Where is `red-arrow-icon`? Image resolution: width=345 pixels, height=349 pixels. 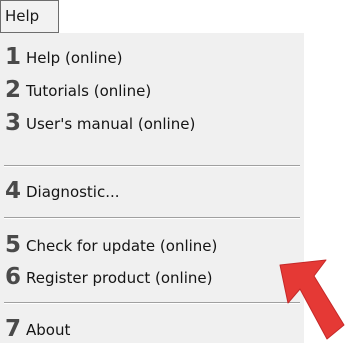 red-arrow-icon is located at coordinates (312, 299).